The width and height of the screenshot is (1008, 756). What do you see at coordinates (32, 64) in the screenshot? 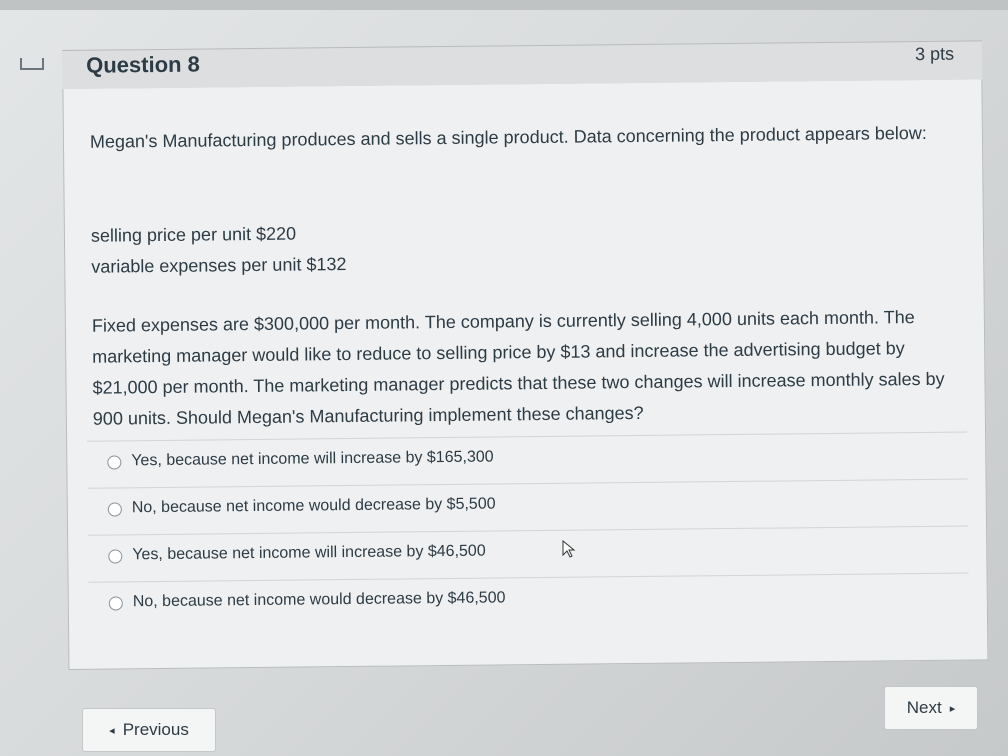
I see `flag-icon` at bounding box center [32, 64].